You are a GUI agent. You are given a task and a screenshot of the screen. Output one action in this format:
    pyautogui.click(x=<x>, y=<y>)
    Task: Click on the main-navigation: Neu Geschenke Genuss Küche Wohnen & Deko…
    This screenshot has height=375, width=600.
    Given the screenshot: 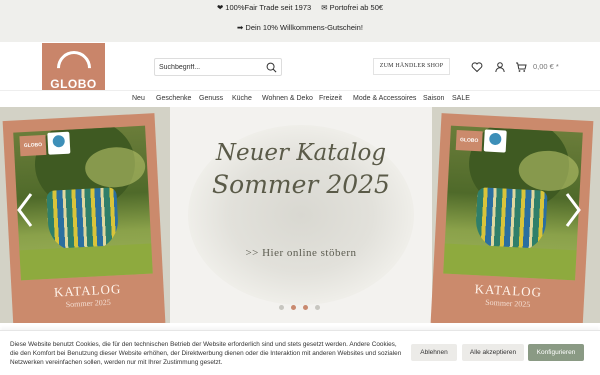 What is the action you would take?
    pyautogui.click(x=300, y=98)
    